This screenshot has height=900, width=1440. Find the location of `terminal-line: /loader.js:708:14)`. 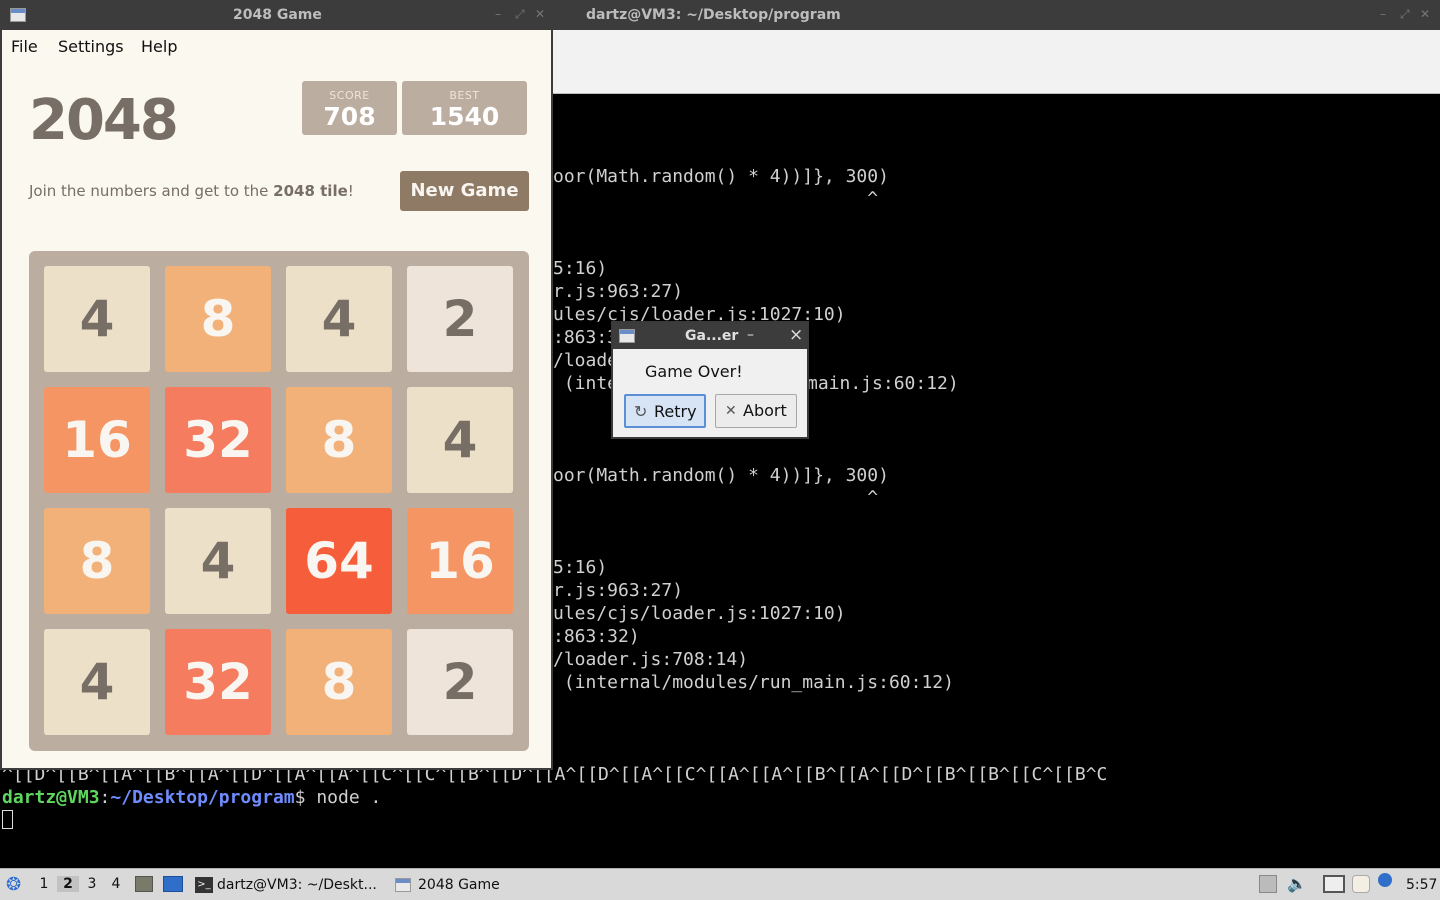

terminal-line: /loader.js:708:14) is located at coordinates (651, 659).